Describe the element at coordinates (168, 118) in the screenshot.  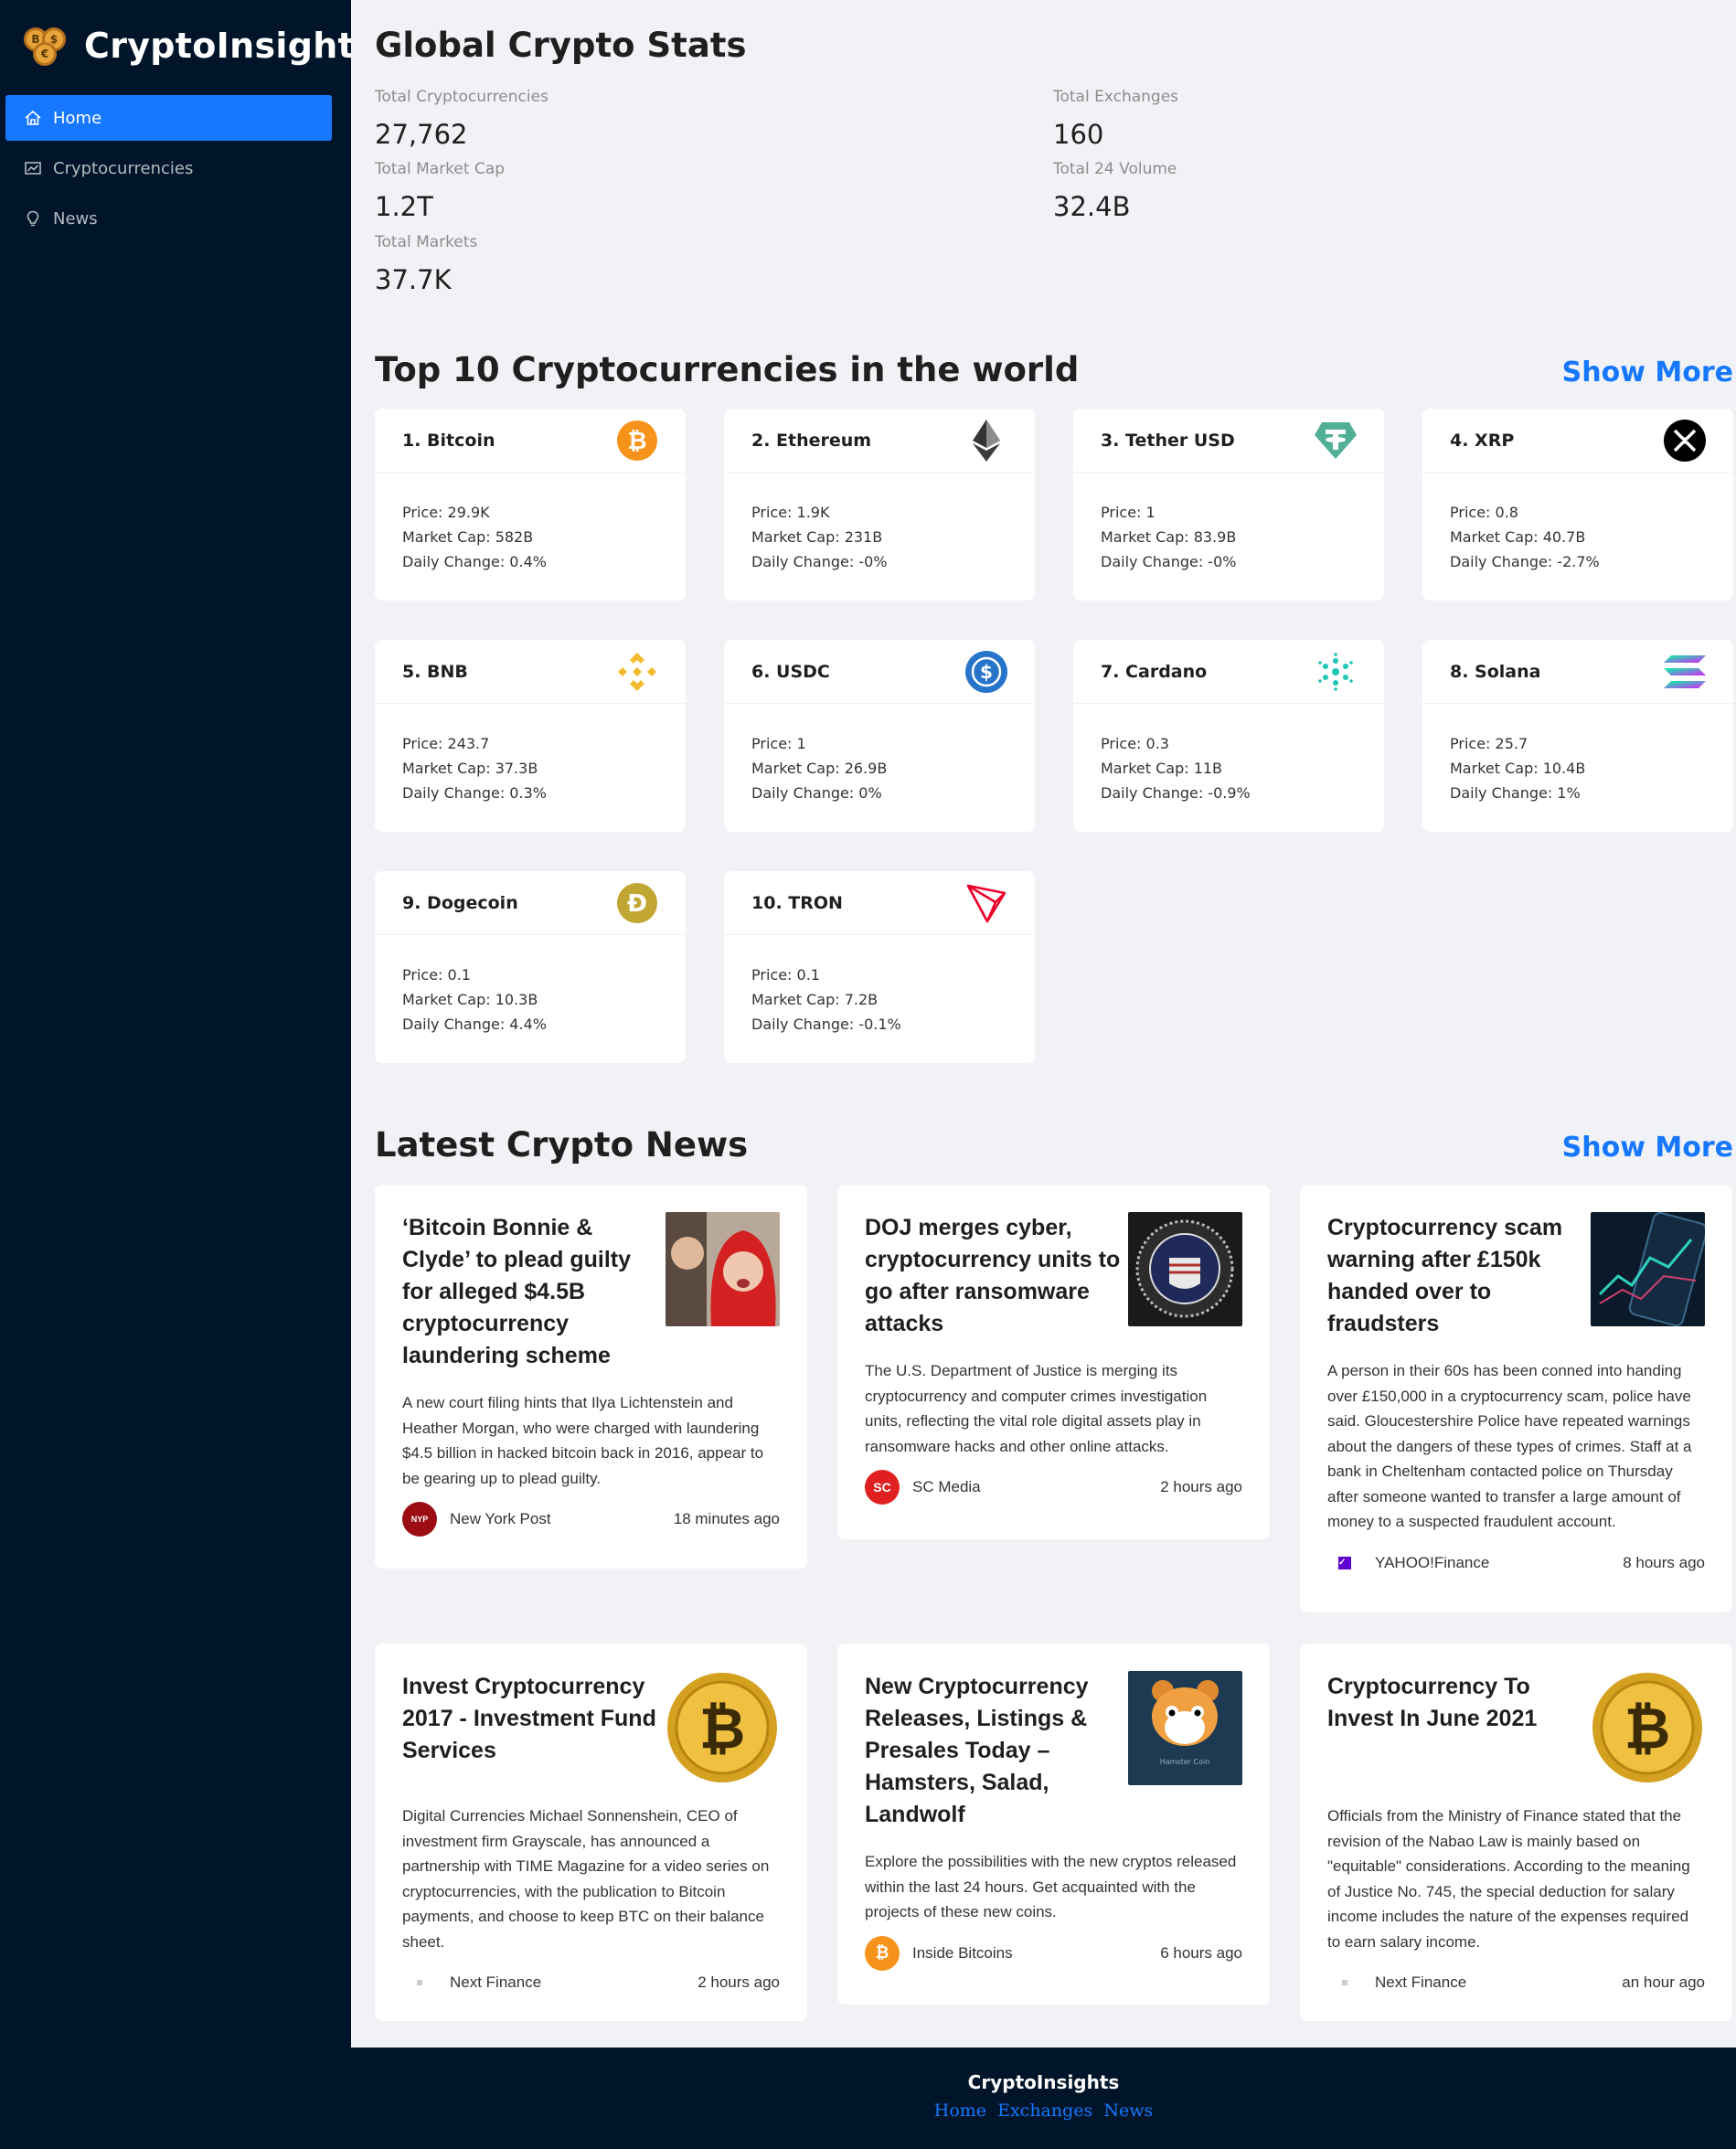
I see `menu-item-home: Home` at that location.